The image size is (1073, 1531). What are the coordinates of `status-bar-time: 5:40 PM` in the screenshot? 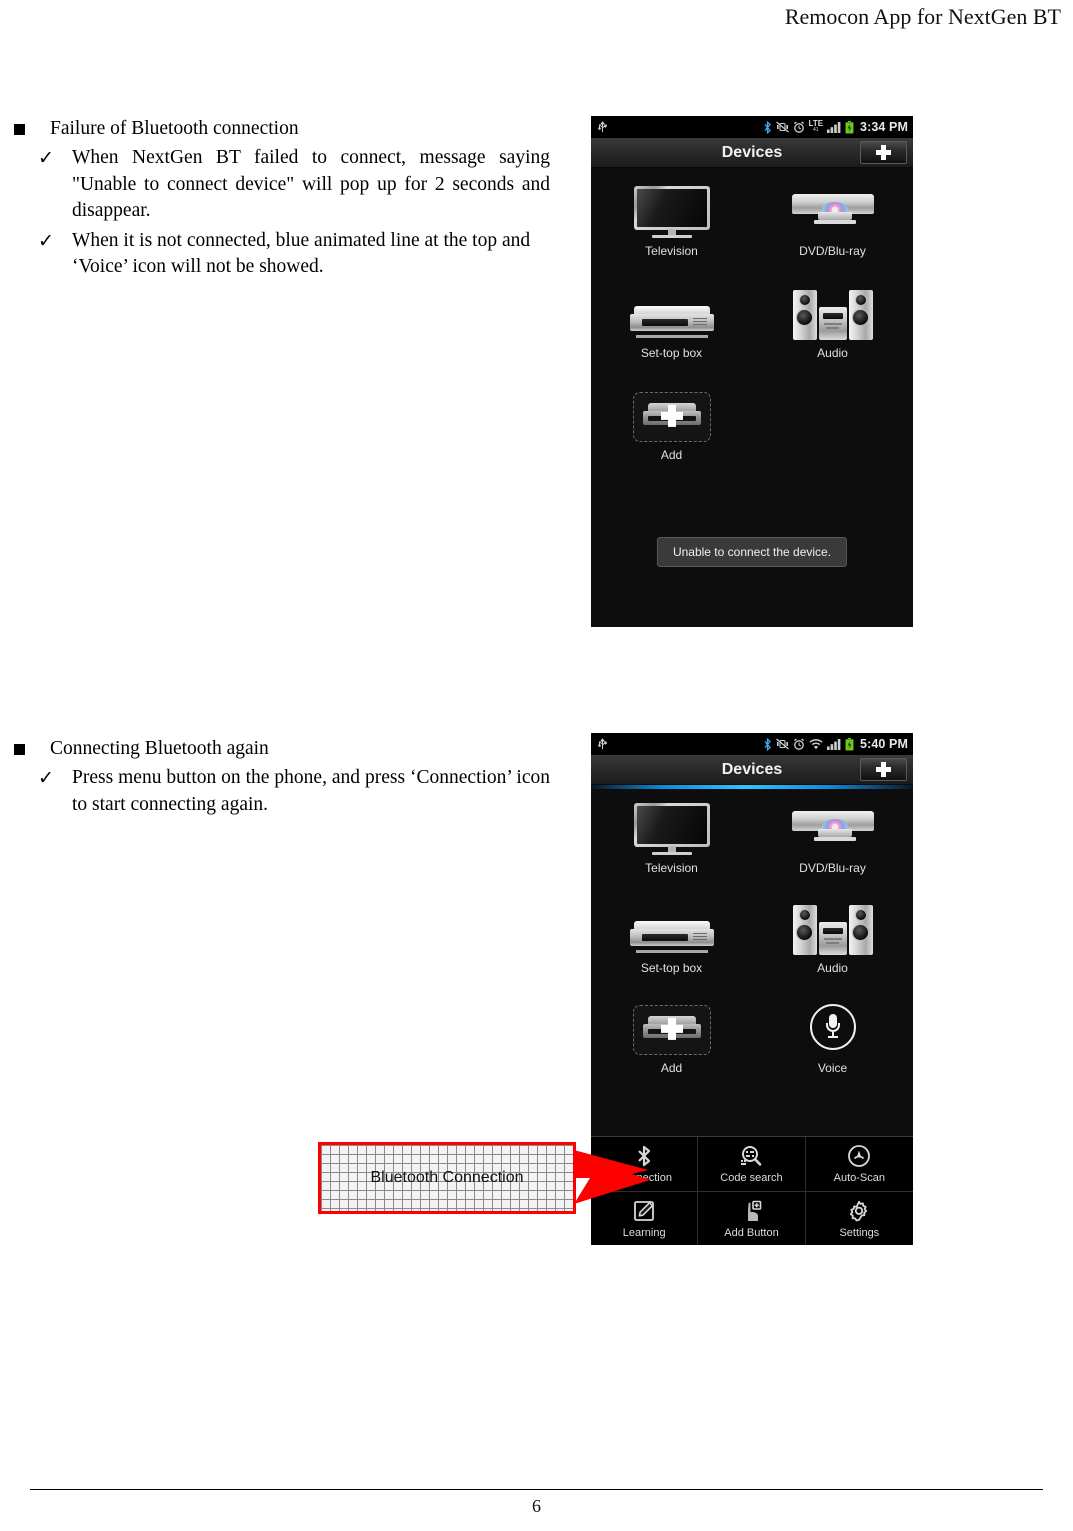 It's located at (884, 744).